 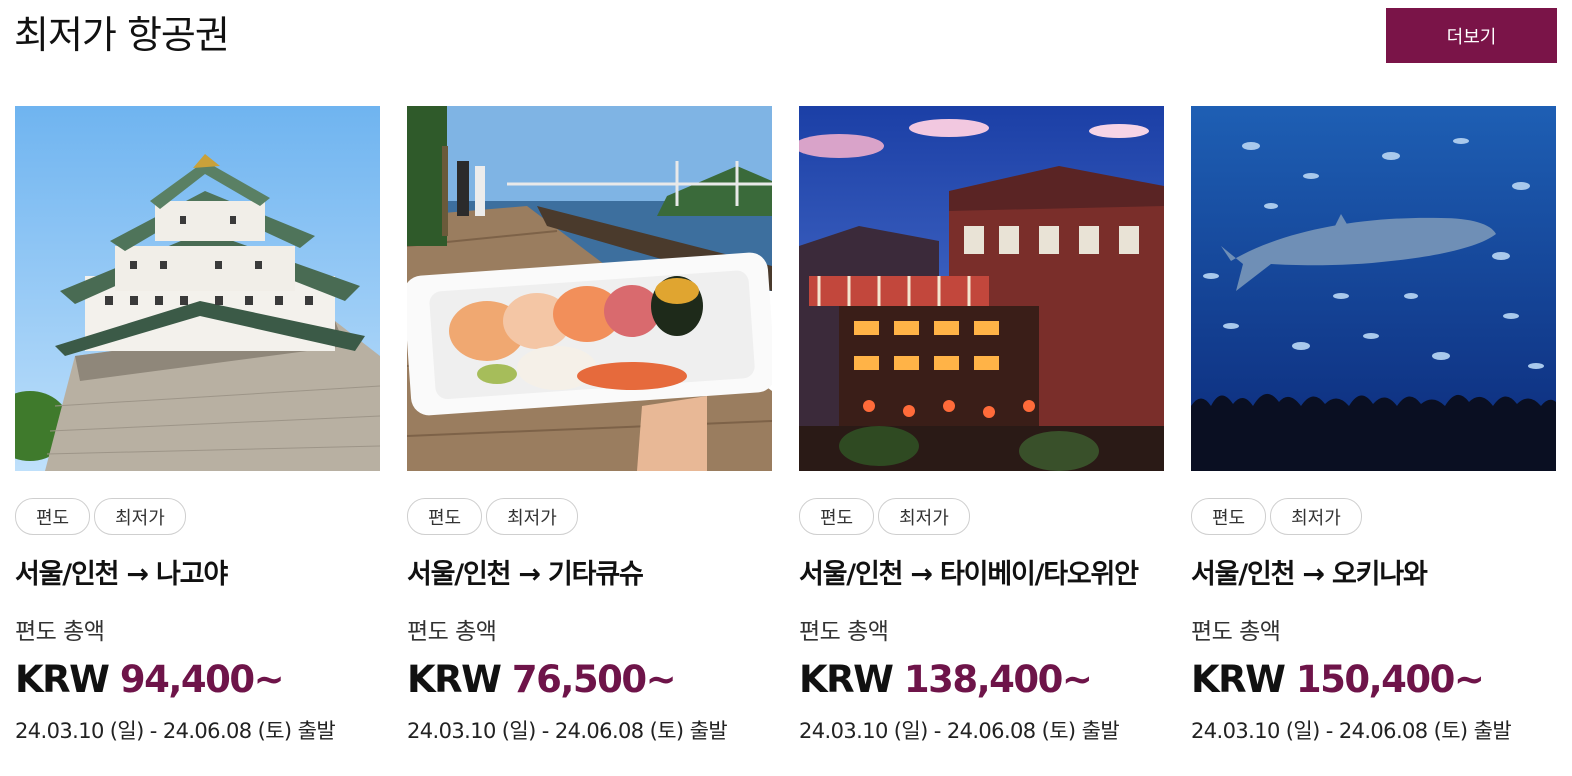 I want to click on okinawa-aquarium-image, so click(x=1373, y=288).